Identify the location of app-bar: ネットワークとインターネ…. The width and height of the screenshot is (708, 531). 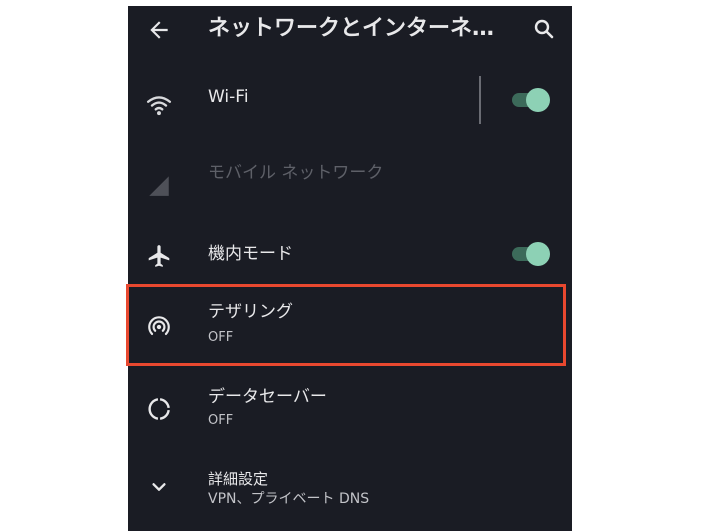
(350, 30).